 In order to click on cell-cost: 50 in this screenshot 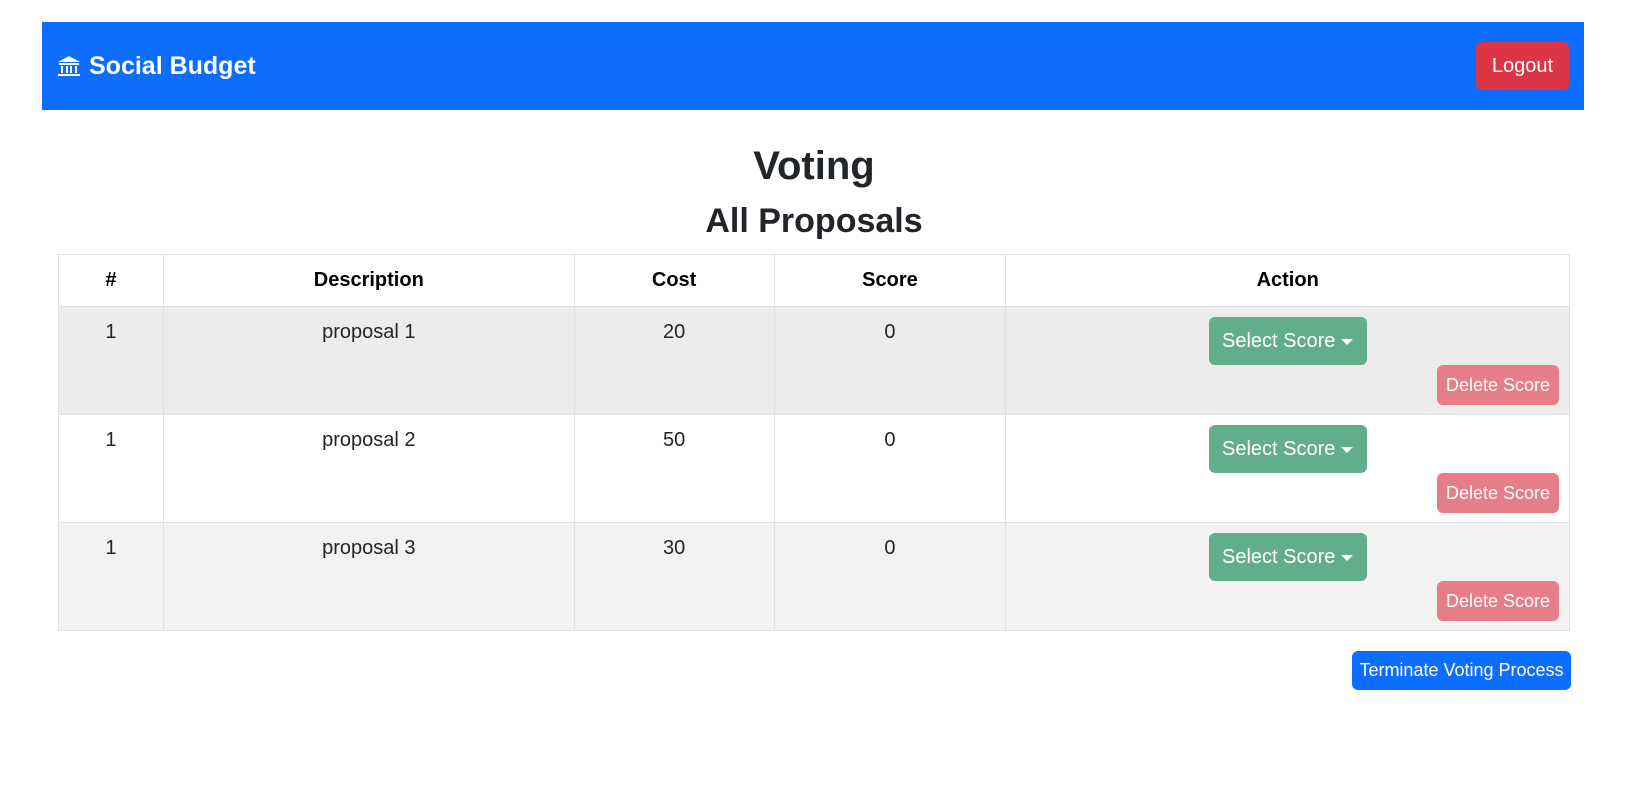, I will do `click(674, 468)`.